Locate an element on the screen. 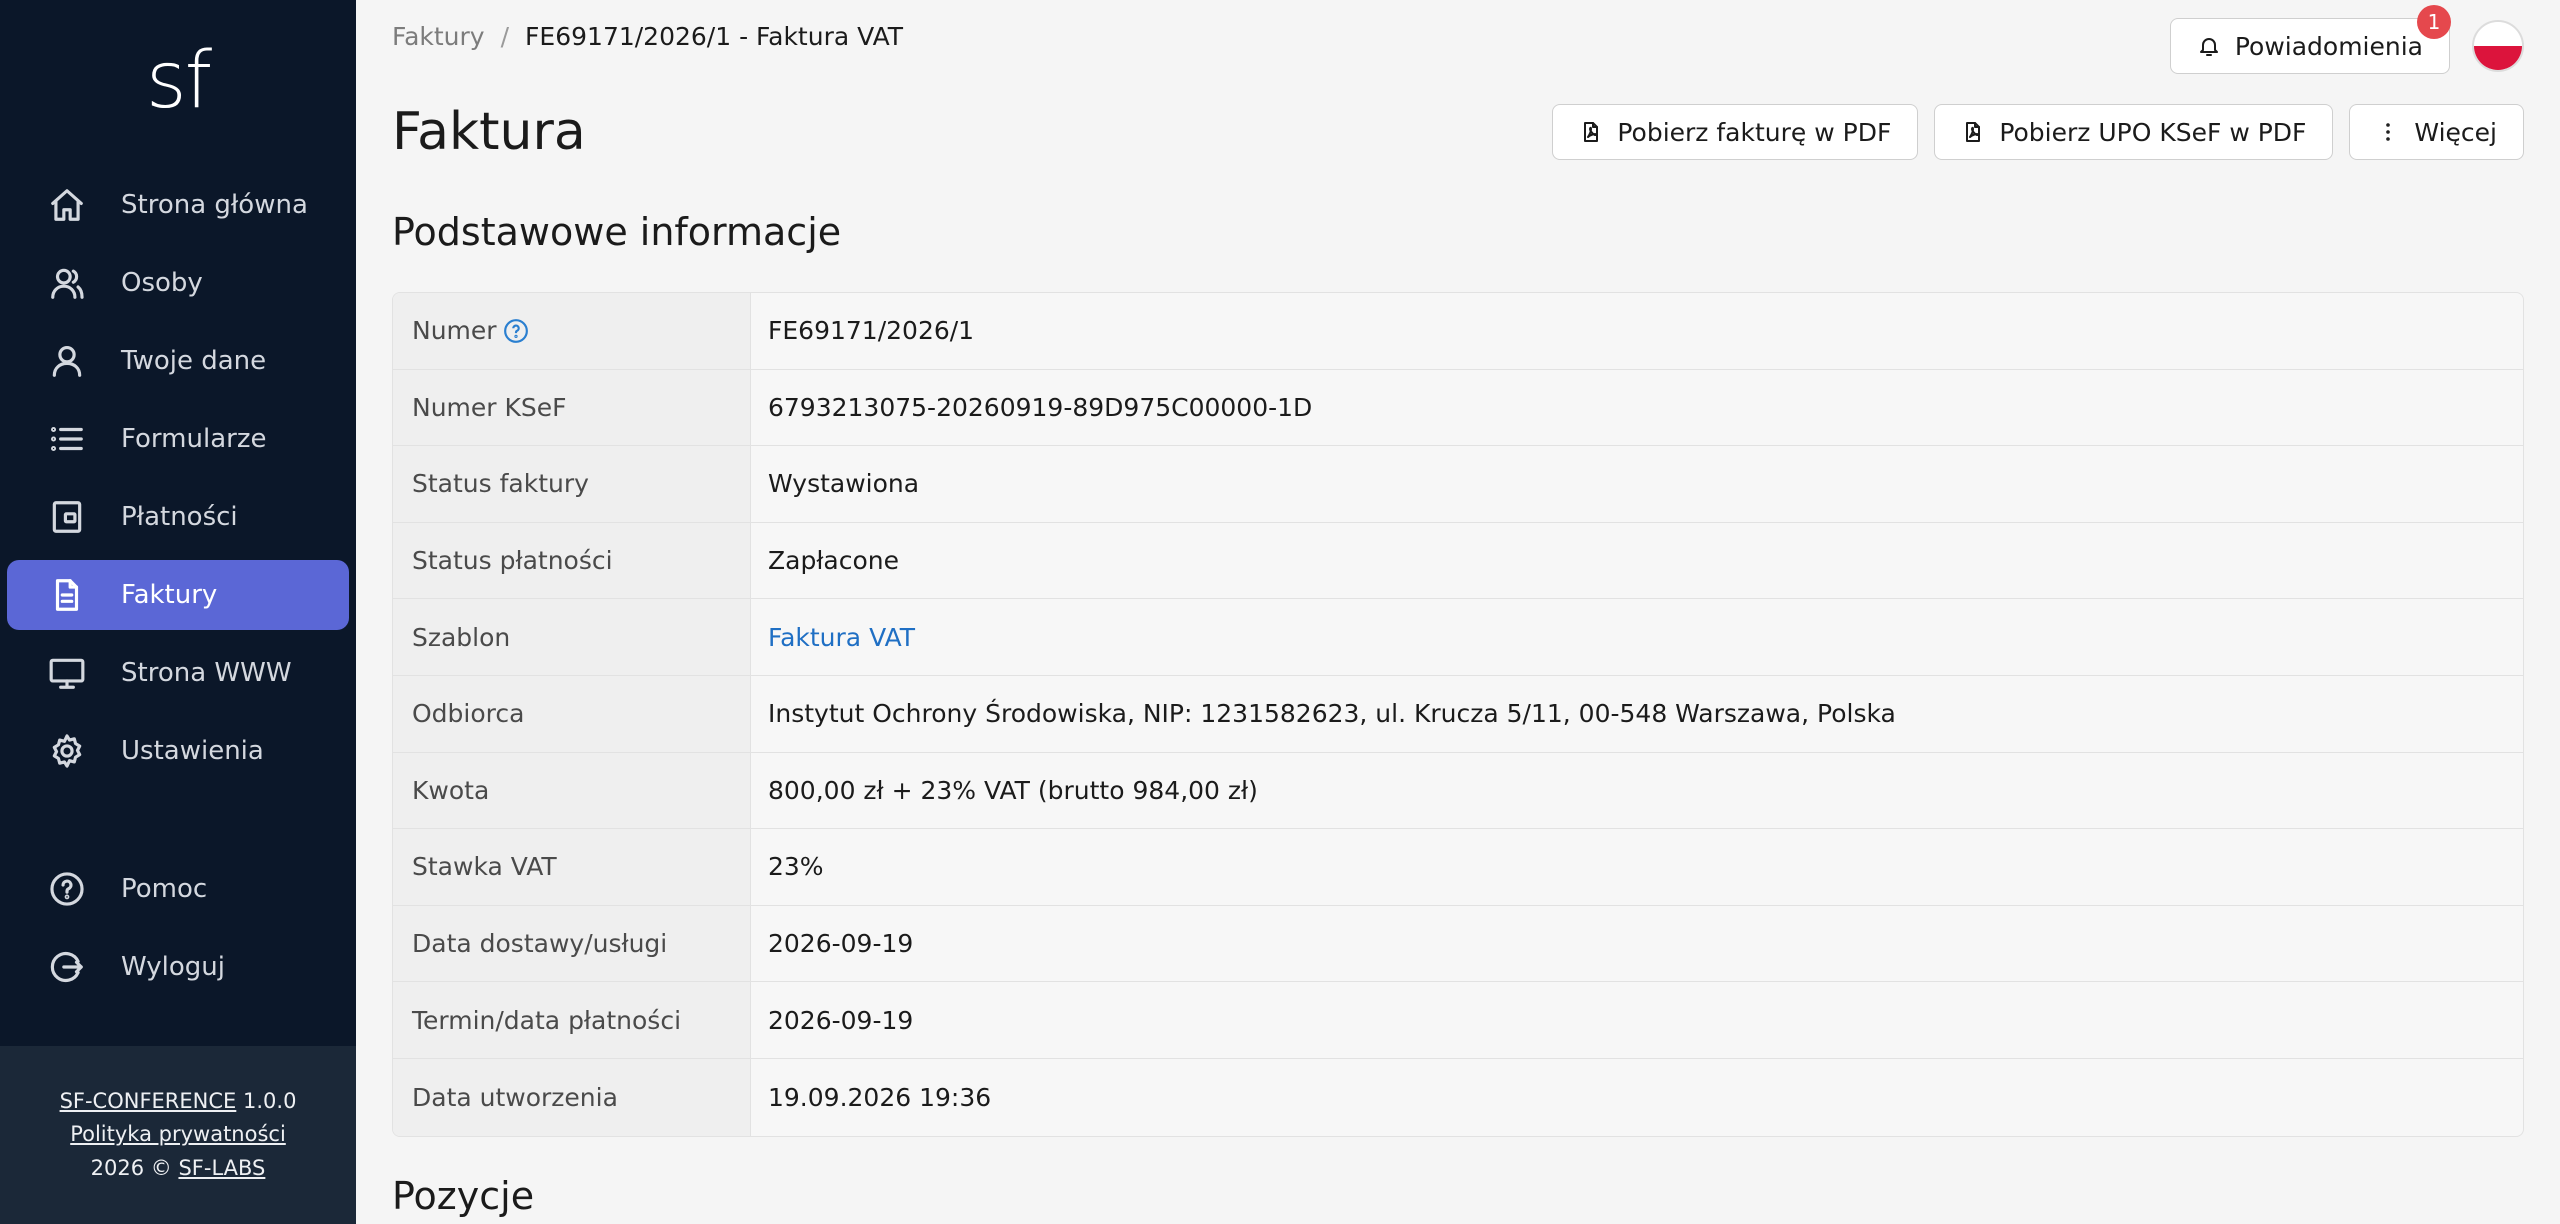 Image resolution: width=2560 pixels, height=1224 pixels. help-icon is located at coordinates (67, 889).